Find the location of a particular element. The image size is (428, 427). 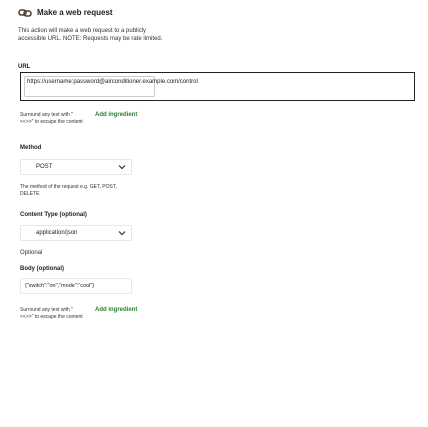

content-type-selected-value: application/json is located at coordinates (57, 233).